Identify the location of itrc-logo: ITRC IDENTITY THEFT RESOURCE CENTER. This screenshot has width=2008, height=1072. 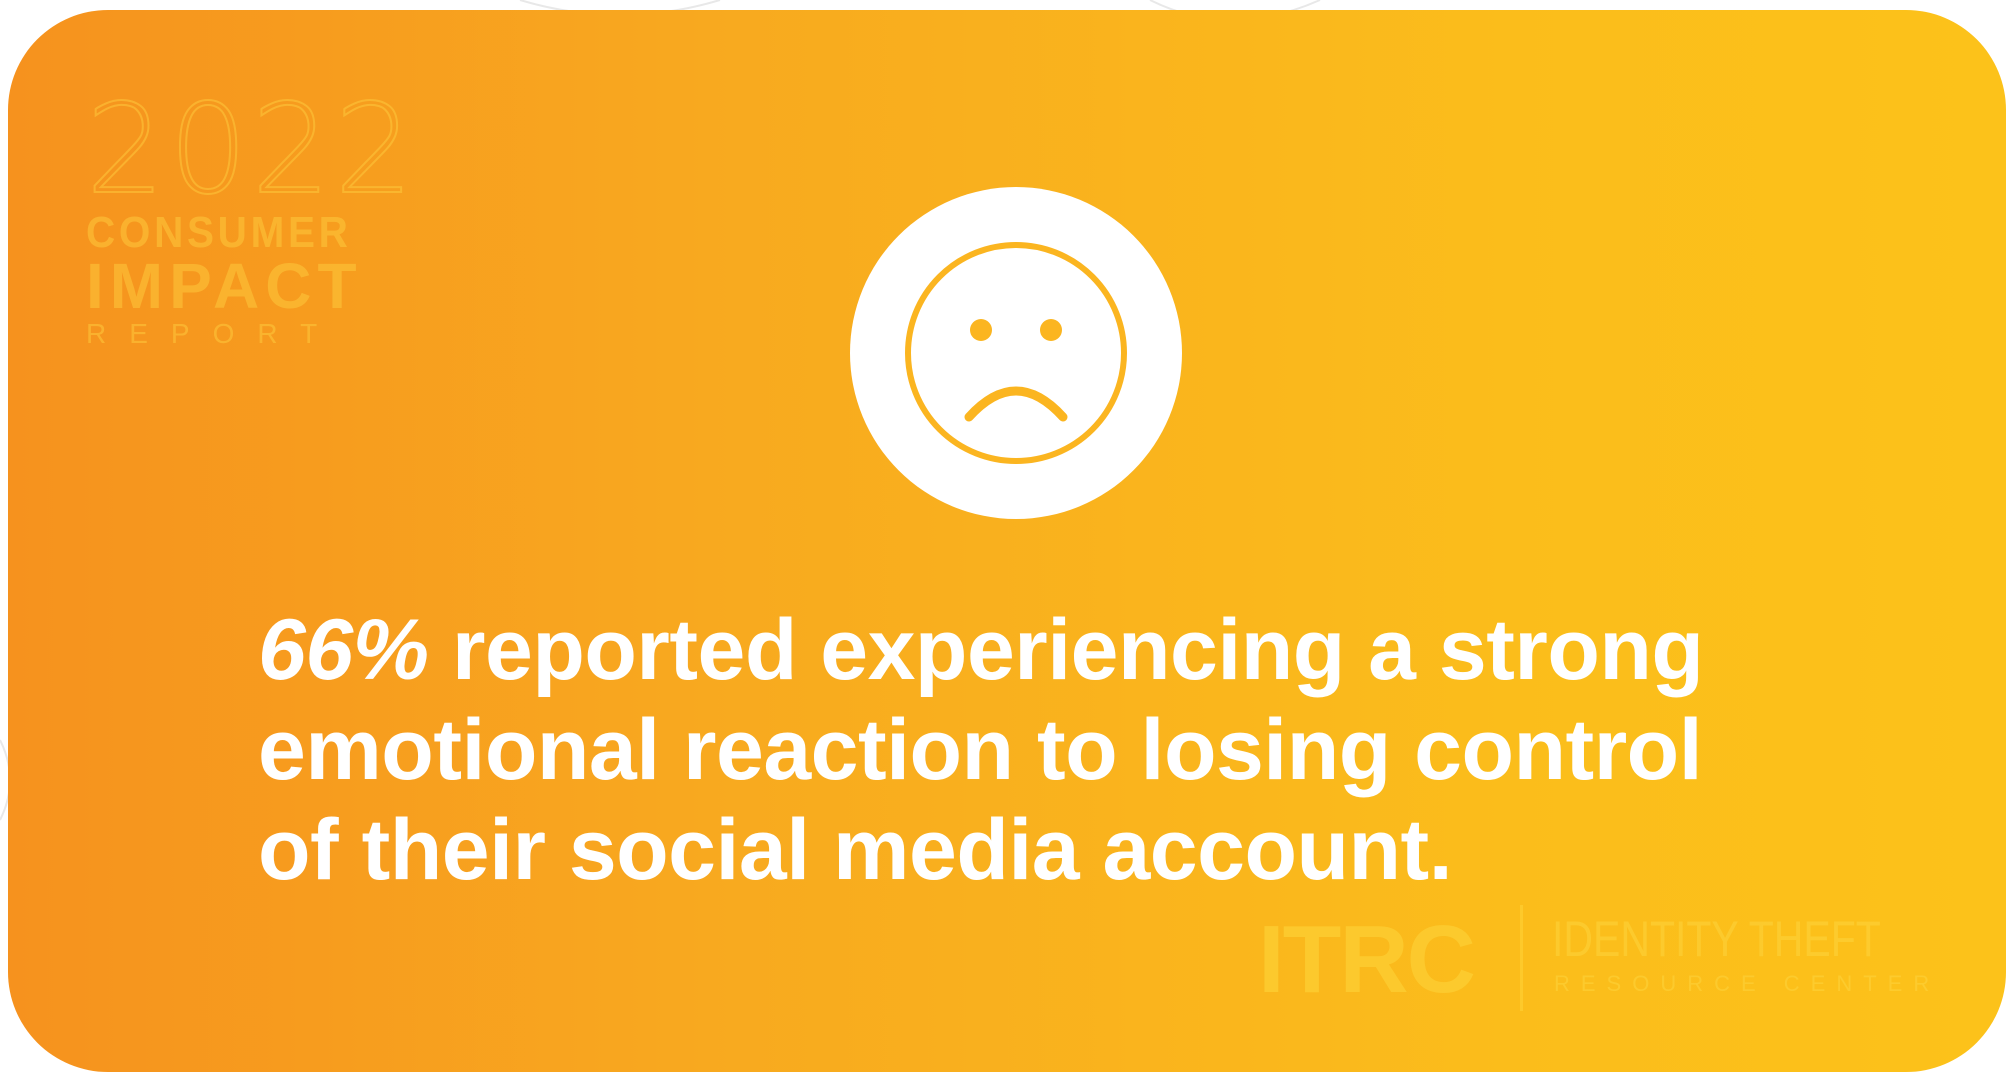
(1598, 960).